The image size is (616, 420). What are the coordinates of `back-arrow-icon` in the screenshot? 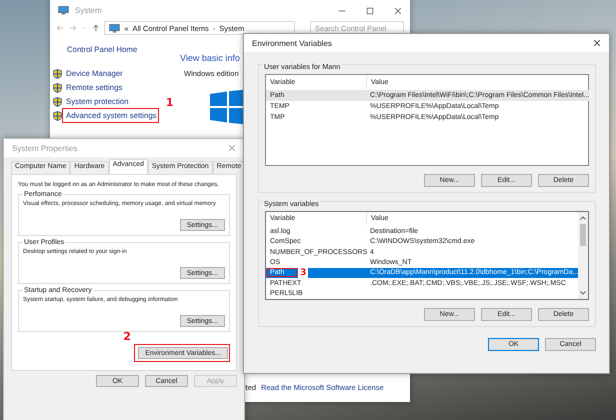 It's located at (60, 28).